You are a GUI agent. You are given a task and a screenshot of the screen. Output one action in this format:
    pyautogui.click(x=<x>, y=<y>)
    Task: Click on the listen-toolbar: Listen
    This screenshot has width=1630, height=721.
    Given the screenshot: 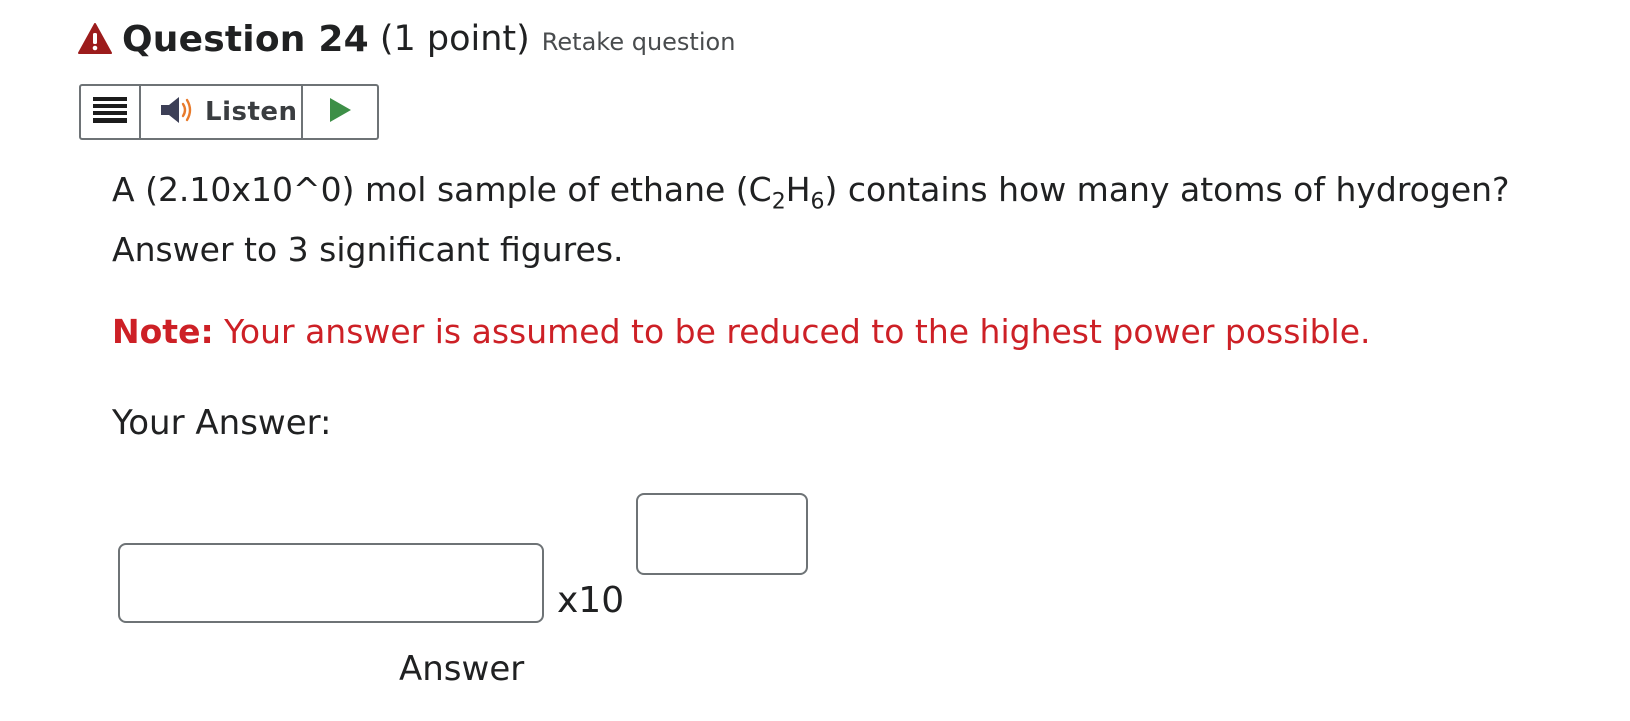 What is the action you would take?
    pyautogui.click(x=229, y=112)
    